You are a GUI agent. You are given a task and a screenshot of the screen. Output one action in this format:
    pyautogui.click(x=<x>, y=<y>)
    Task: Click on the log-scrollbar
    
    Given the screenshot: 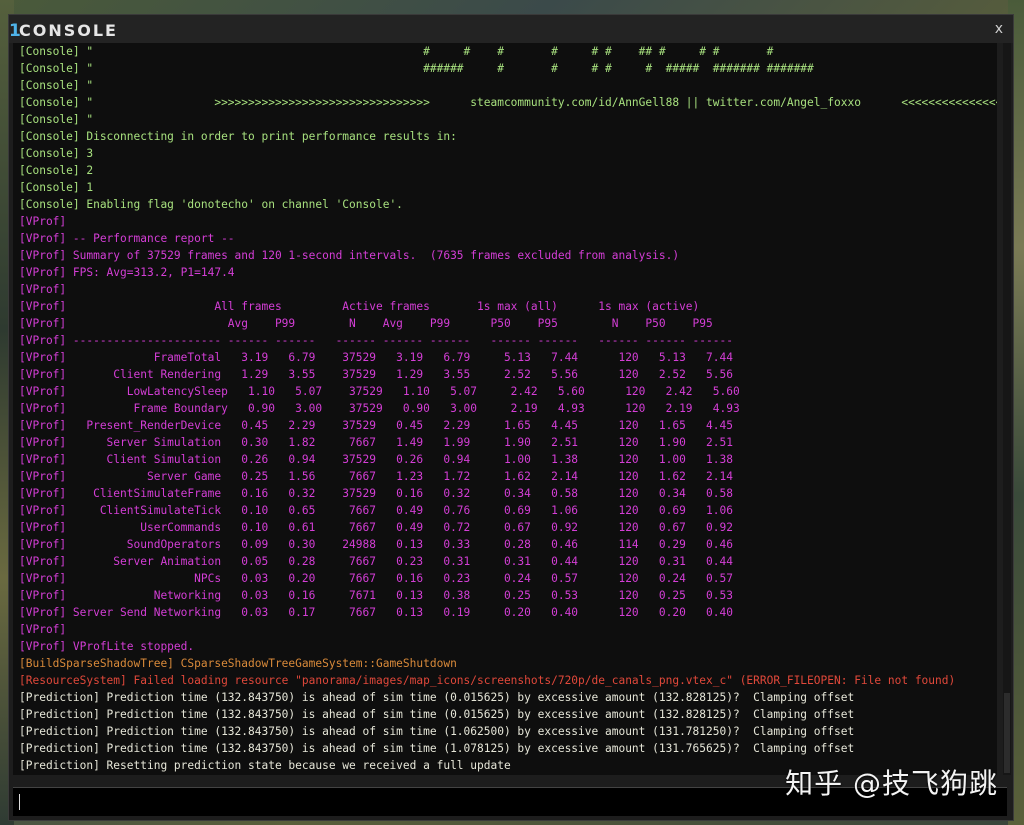 What is the action you would take?
    pyautogui.click(x=1007, y=409)
    